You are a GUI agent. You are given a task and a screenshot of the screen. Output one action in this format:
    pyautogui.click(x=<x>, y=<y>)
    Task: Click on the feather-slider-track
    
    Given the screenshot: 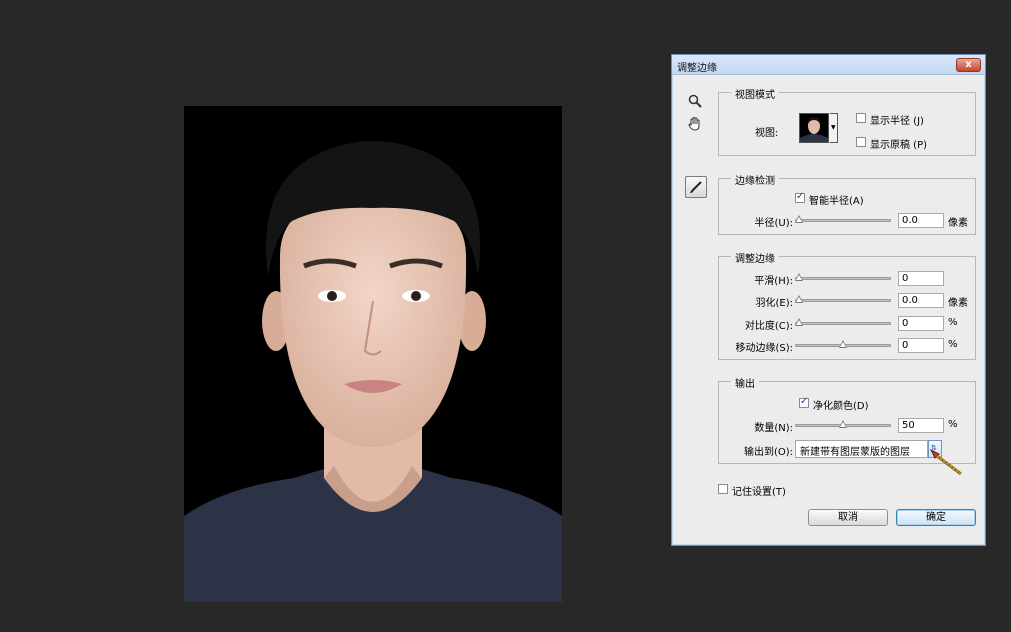 What is the action you would take?
    pyautogui.click(x=843, y=300)
    